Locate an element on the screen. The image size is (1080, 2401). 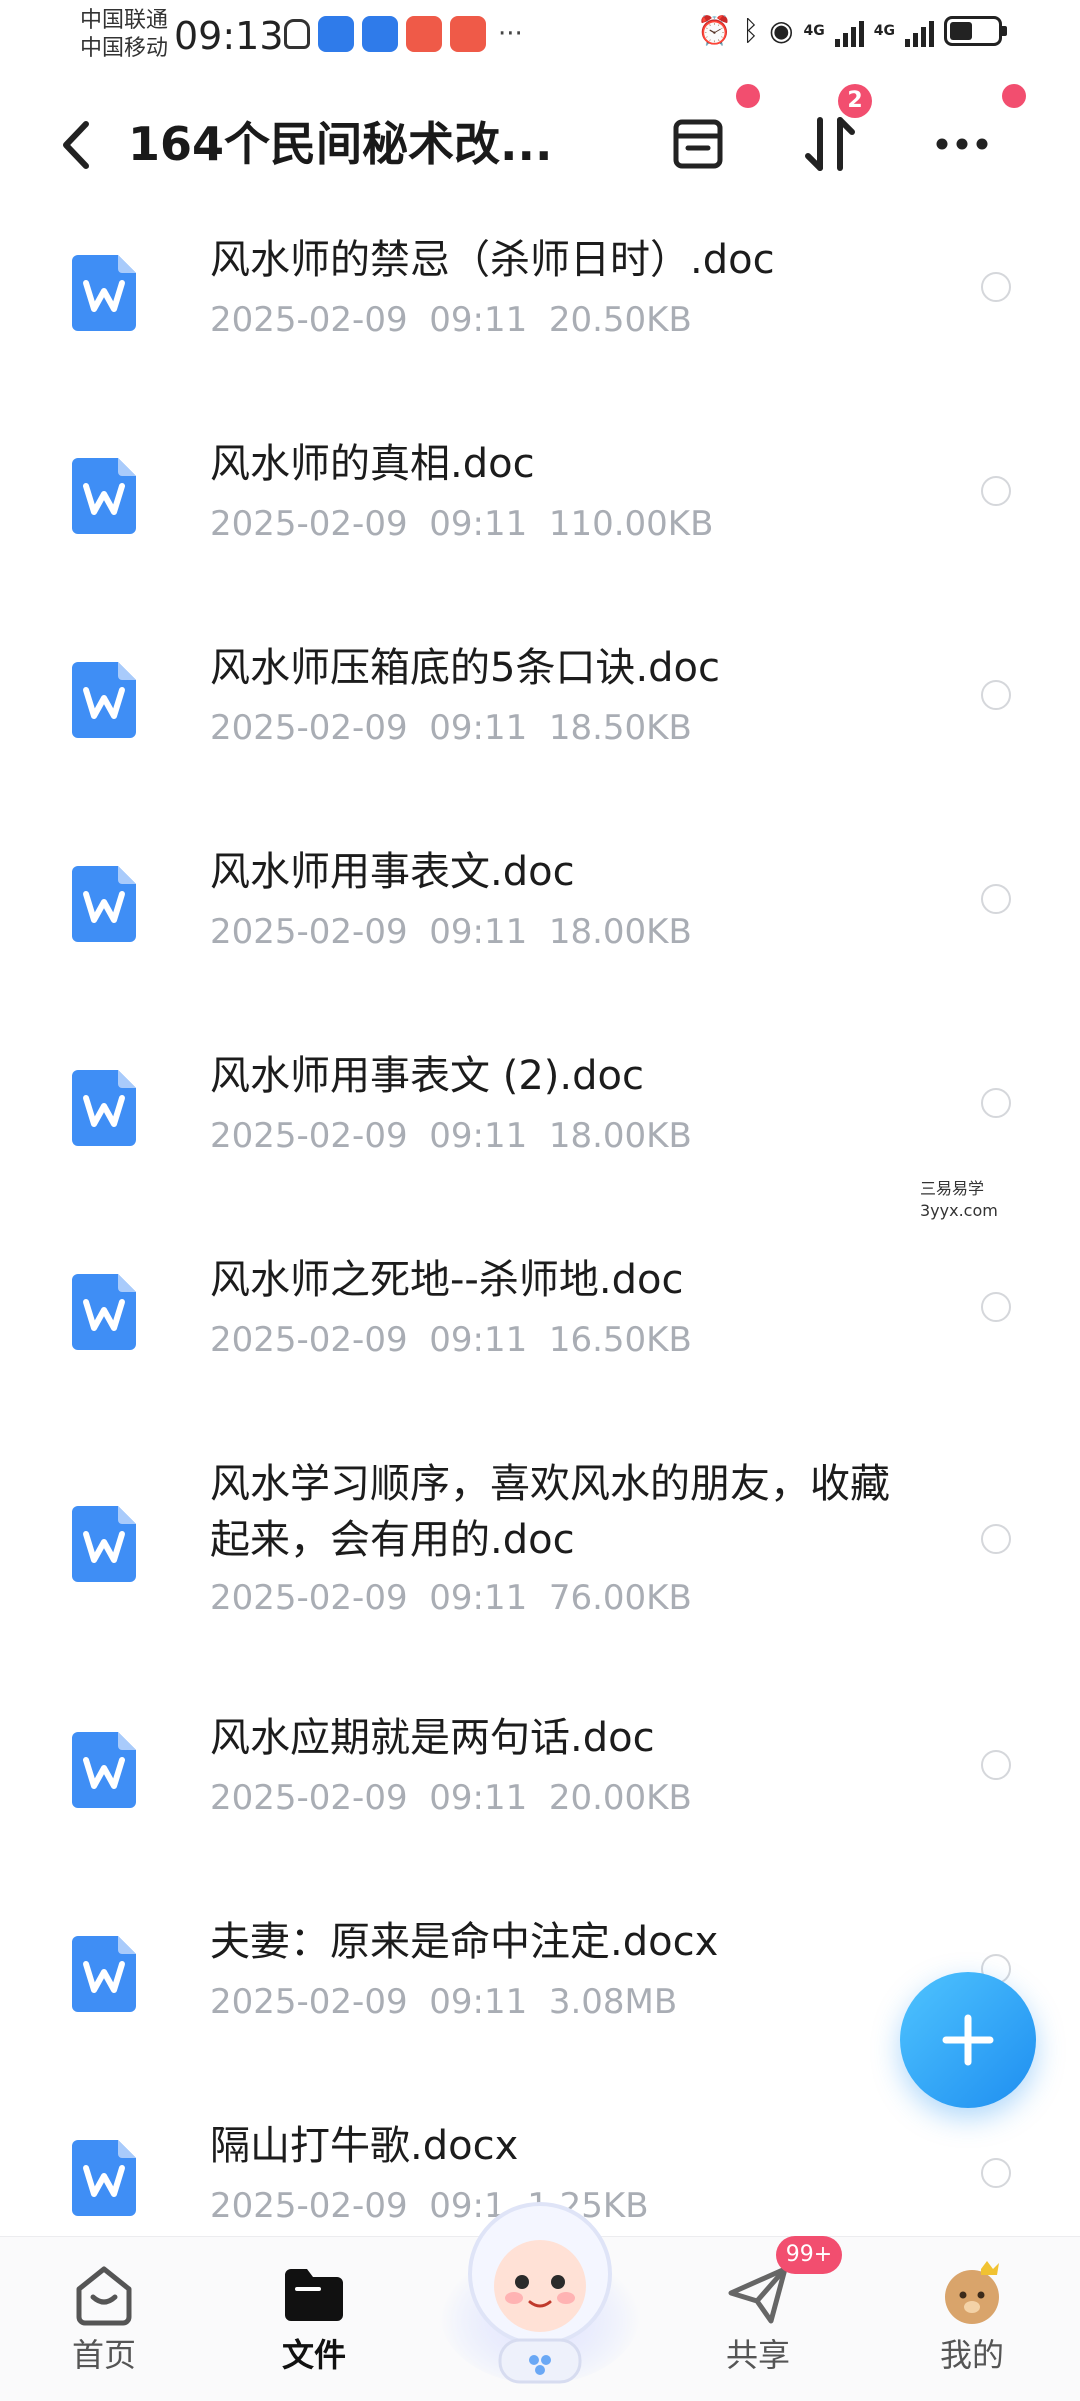
nav-home: 首页 is located at coordinates (104, 2324).